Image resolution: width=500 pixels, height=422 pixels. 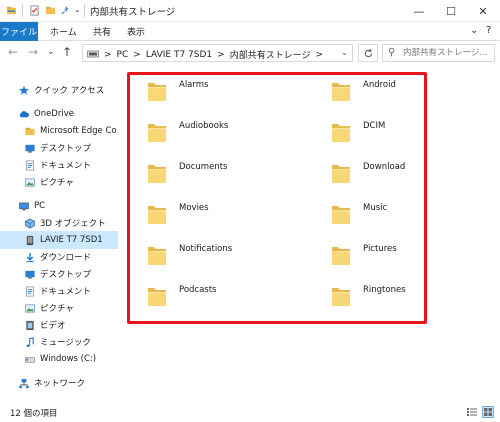 What do you see at coordinates (59, 257) in the screenshot?
I see `sidebar-item-downloads: ダウンロード` at bounding box center [59, 257].